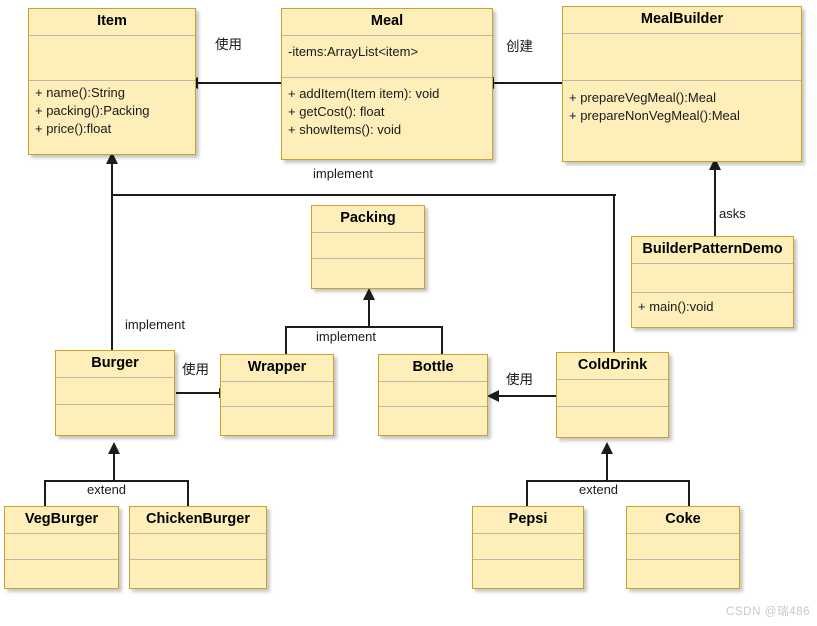 The width and height of the screenshot is (817, 626). I want to click on edge-implement-leg-burger, so click(112, 273).